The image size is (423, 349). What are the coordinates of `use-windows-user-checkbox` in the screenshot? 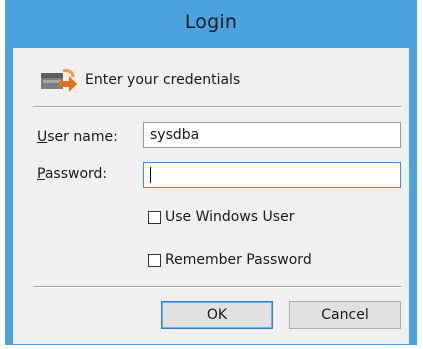 It's located at (154, 217).